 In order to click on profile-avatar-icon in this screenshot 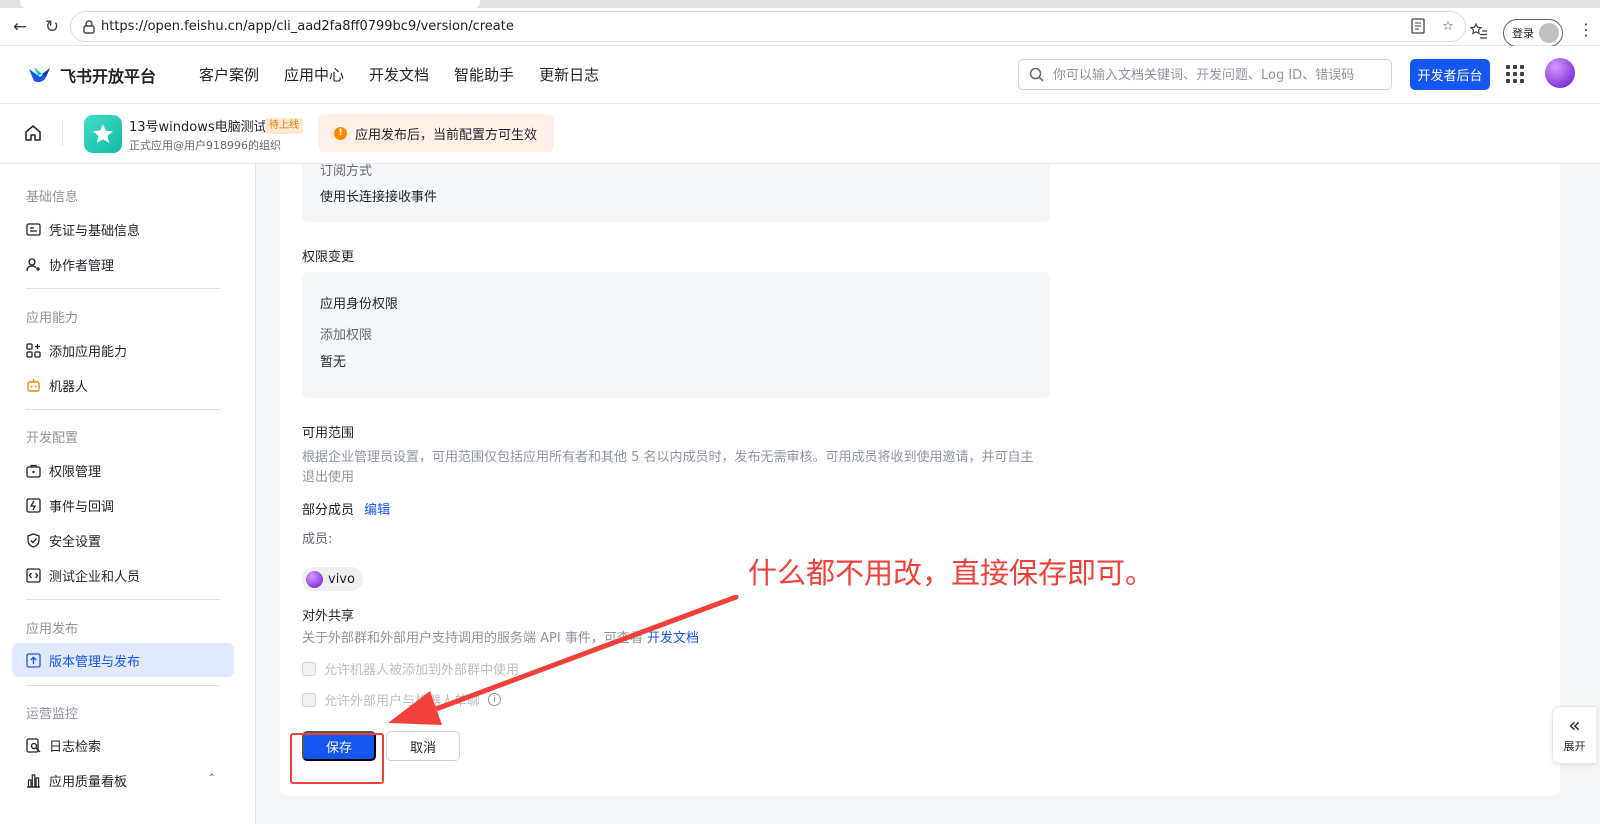, I will do `click(1549, 33)`.